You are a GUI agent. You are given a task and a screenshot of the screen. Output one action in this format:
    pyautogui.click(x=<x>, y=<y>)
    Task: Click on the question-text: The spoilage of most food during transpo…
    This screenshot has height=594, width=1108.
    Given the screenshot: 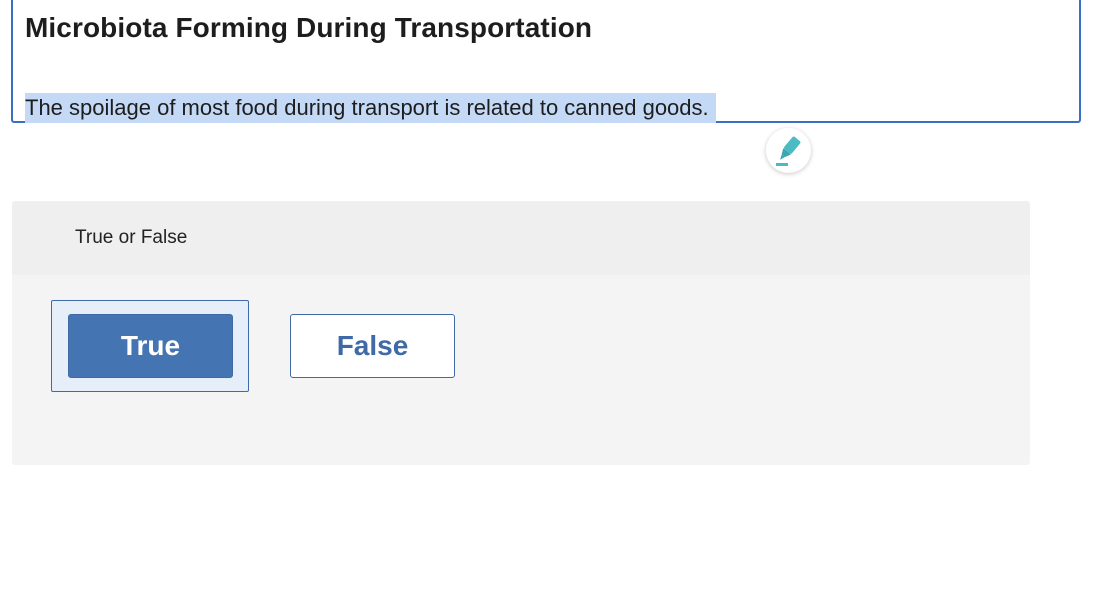 What is the action you would take?
    pyautogui.click(x=370, y=108)
    